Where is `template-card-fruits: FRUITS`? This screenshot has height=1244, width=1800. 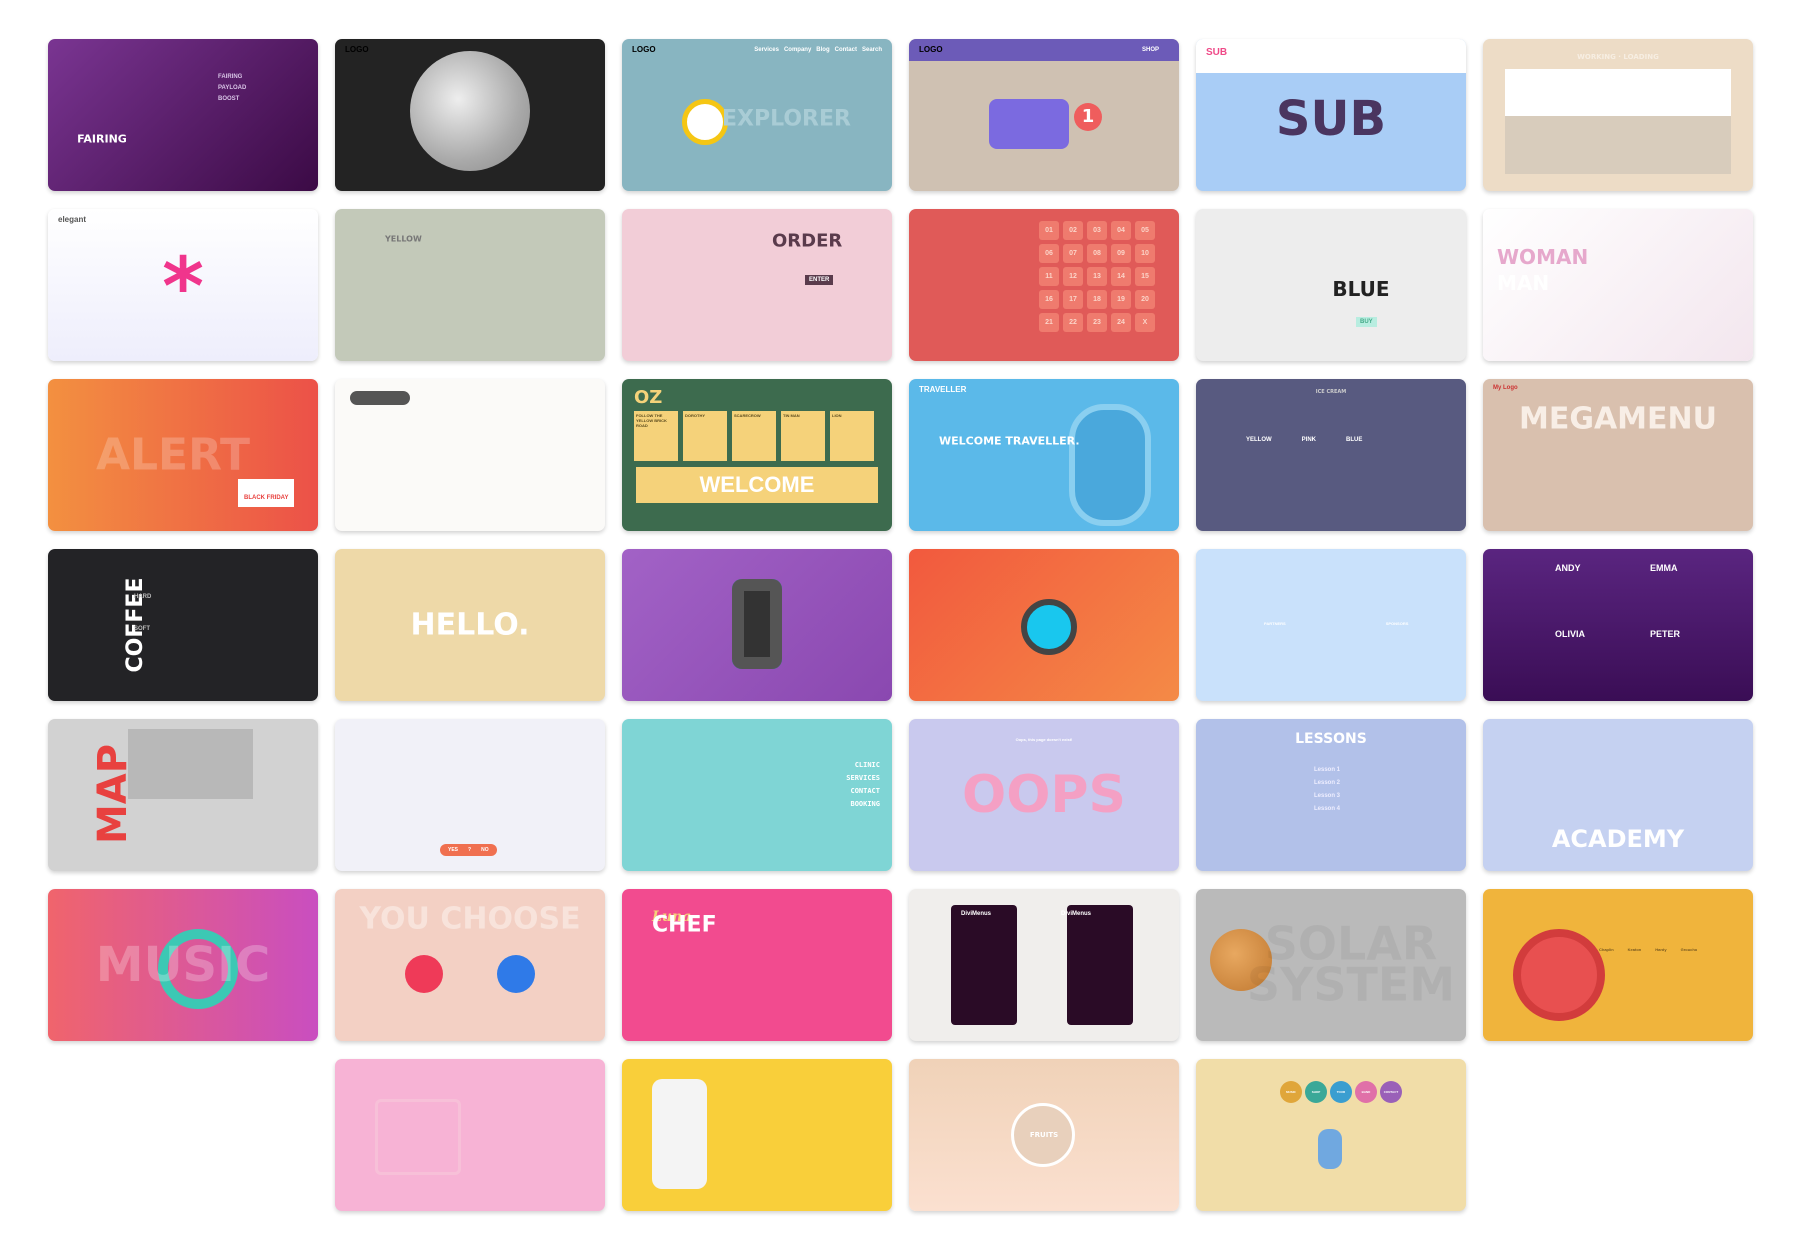 template-card-fruits: FRUITS is located at coordinates (1044, 1135).